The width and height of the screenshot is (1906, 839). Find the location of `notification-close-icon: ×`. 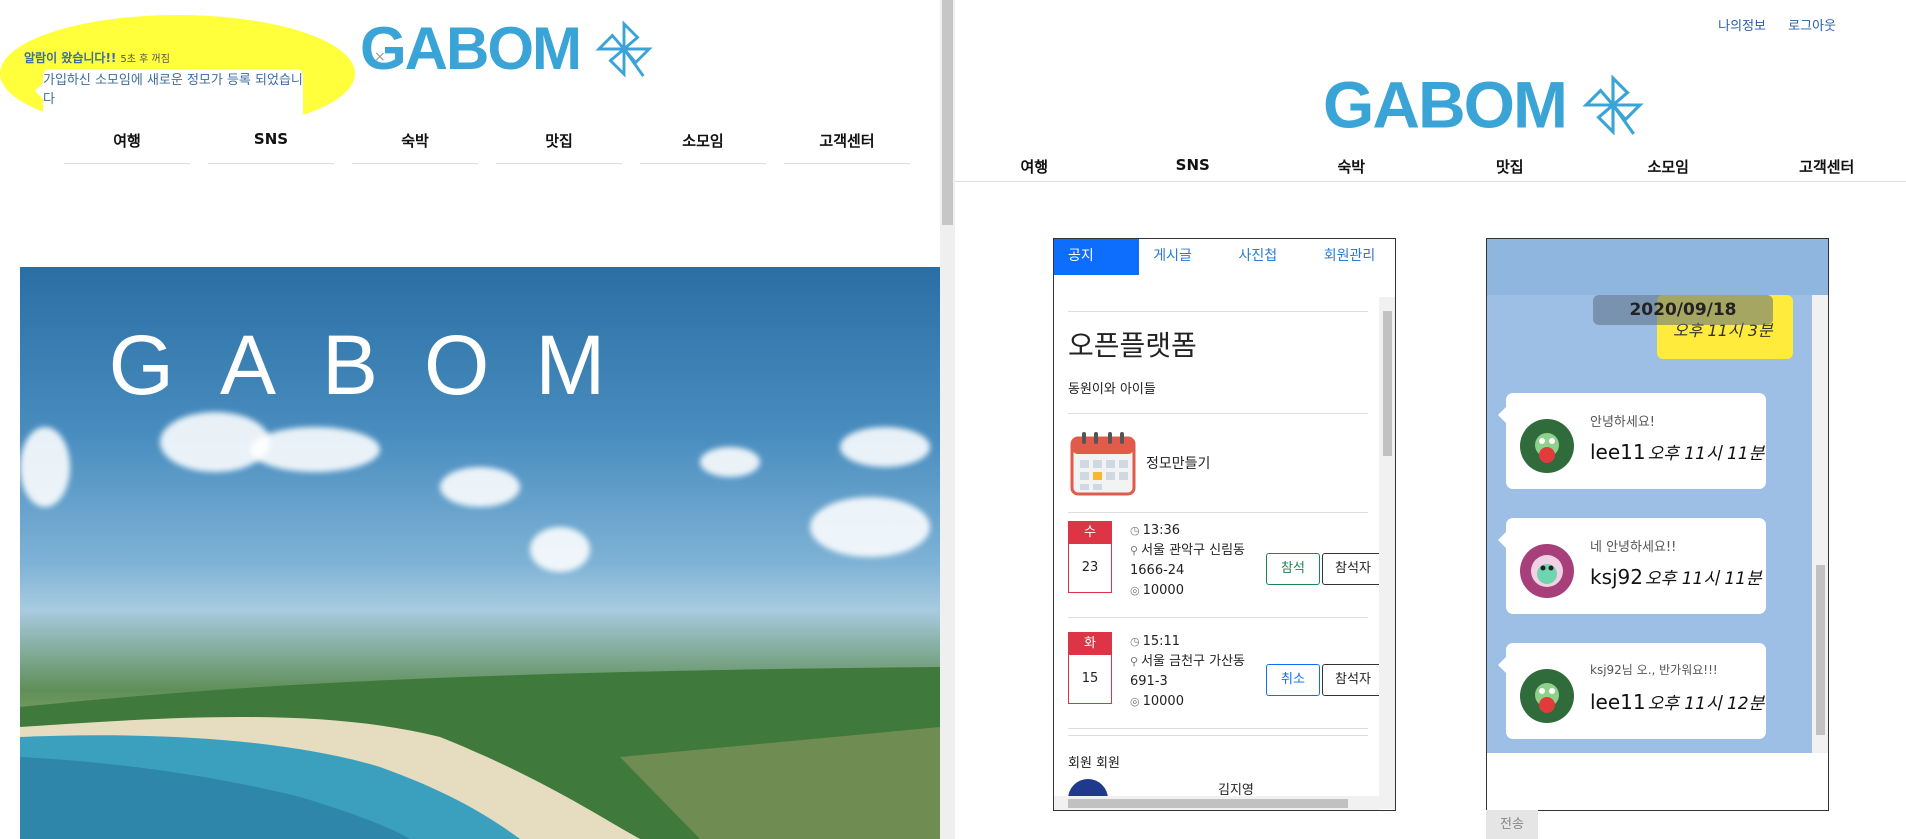

notification-close-icon: × is located at coordinates (380, 57).